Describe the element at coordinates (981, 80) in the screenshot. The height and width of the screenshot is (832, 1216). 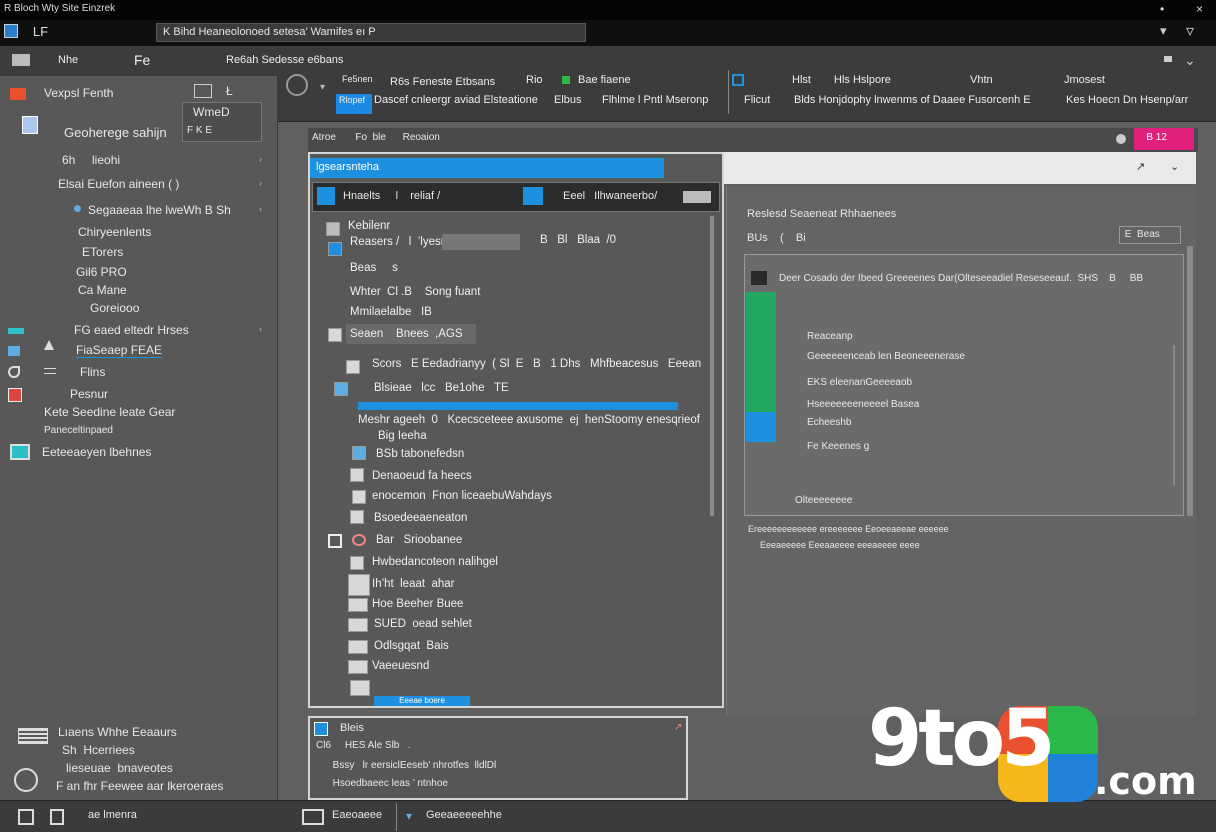
I see `ribbon-item: Vhtn` at that location.